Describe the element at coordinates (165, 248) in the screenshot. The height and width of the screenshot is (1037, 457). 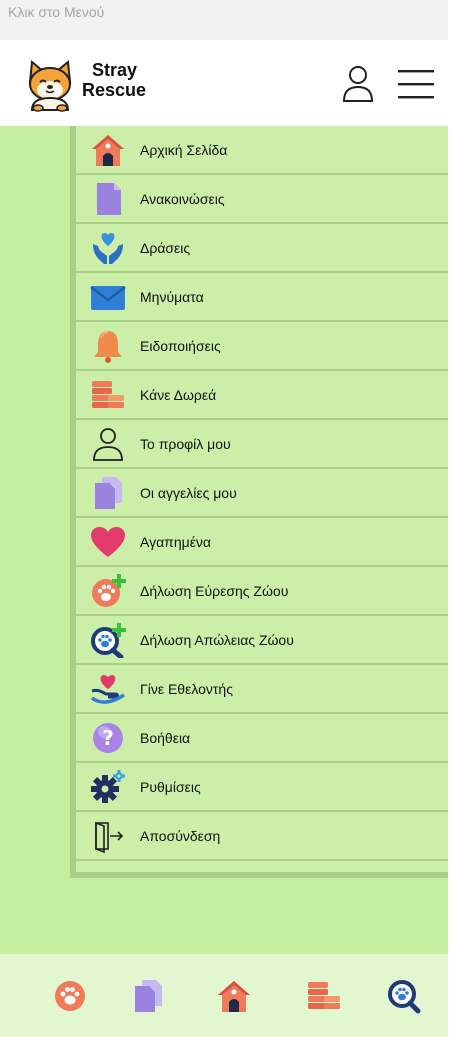
I see `menu-item-label: Δράσεις` at that location.